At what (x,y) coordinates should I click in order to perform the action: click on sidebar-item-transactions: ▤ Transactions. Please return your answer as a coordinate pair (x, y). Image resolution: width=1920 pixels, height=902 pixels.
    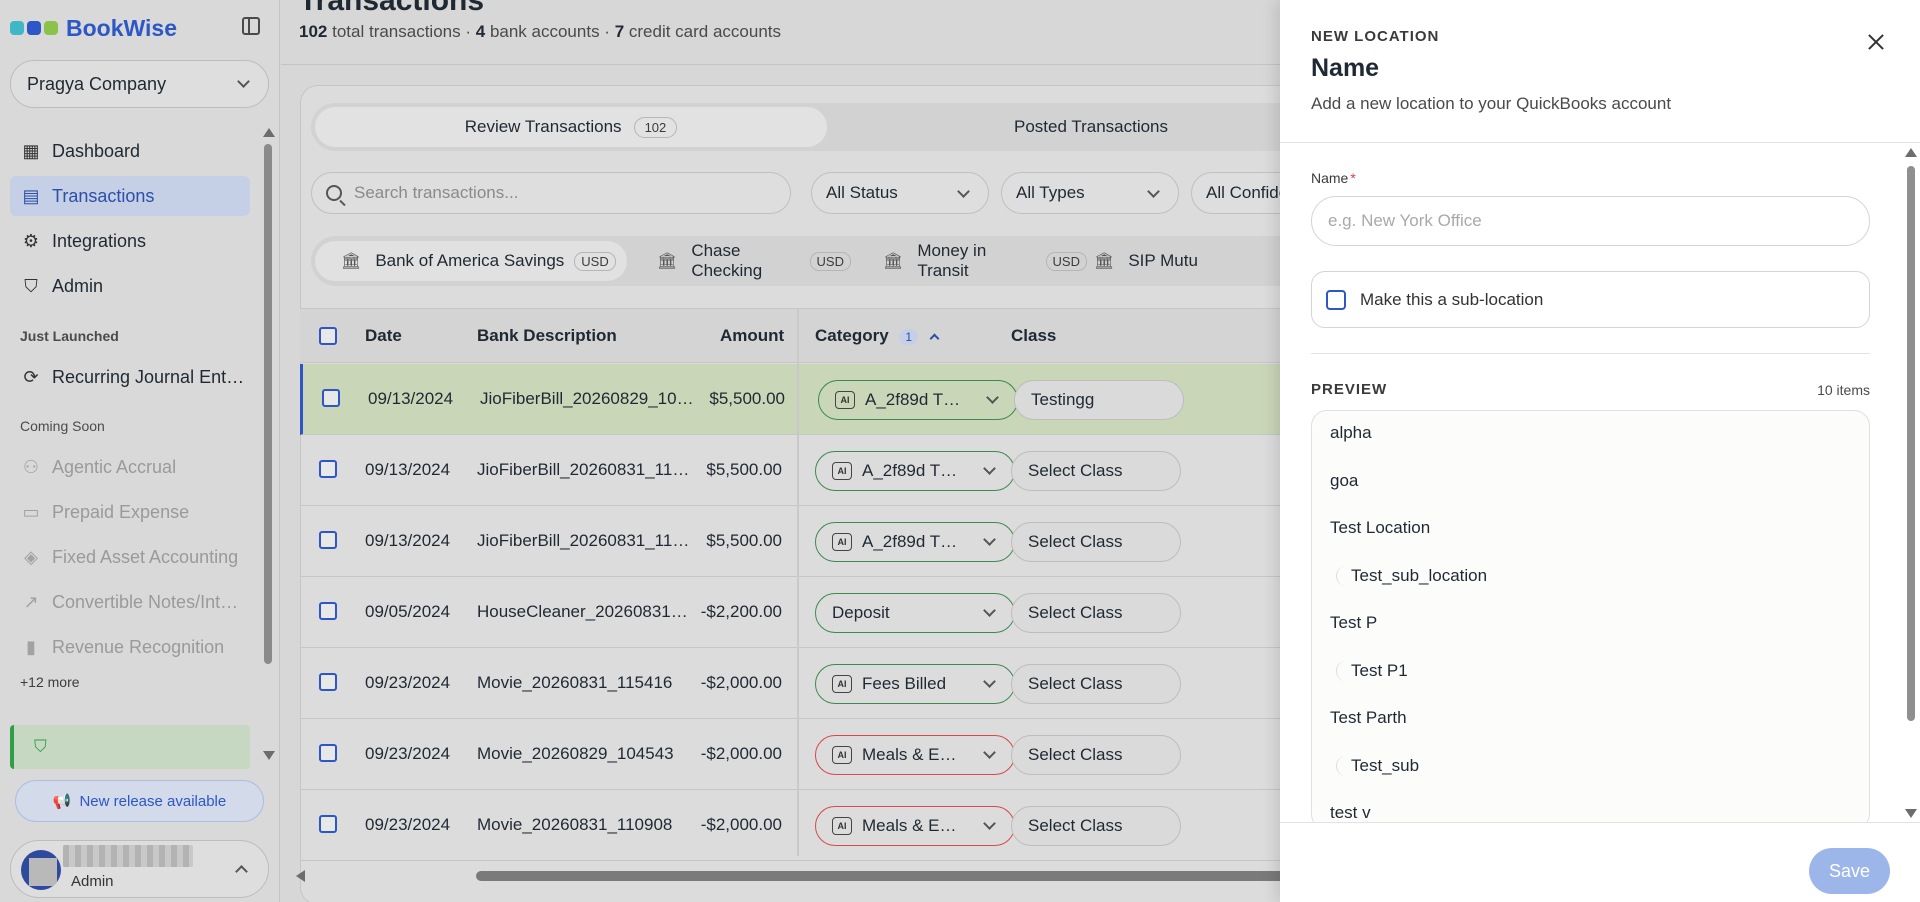
    Looking at the image, I should click on (130, 196).